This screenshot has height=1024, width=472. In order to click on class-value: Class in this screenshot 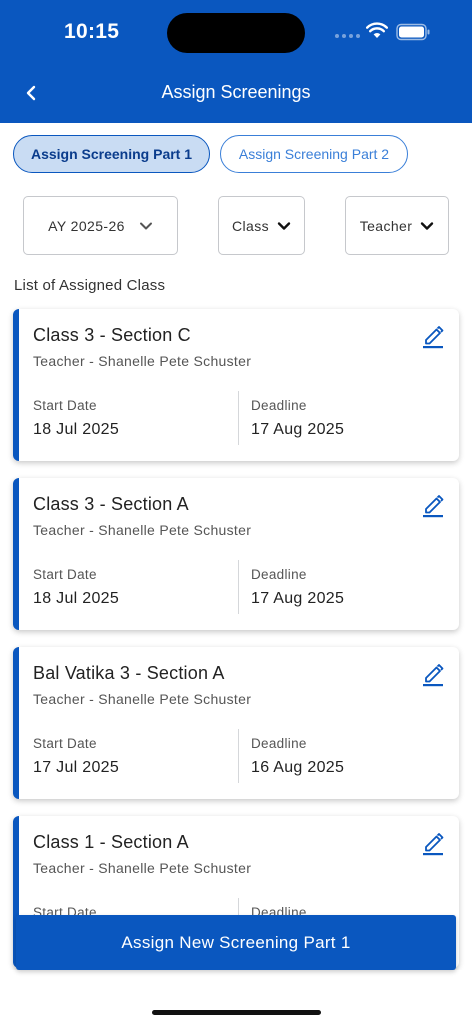, I will do `click(250, 225)`.